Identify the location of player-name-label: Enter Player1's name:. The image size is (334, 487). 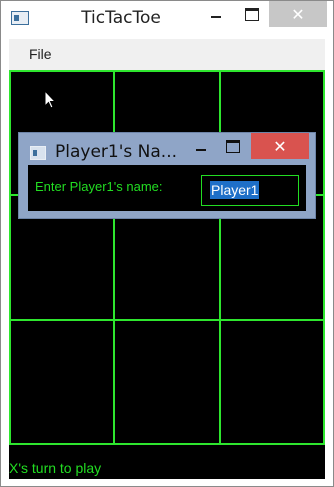
(99, 186).